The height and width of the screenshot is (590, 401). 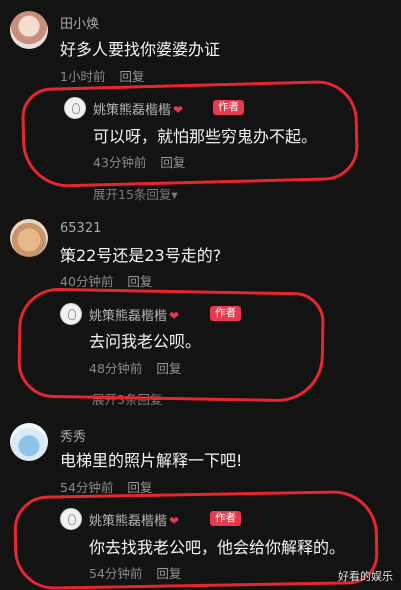 What do you see at coordinates (140, 49) in the screenshot?
I see `comment-text: 好多人要找你婆婆办证` at bounding box center [140, 49].